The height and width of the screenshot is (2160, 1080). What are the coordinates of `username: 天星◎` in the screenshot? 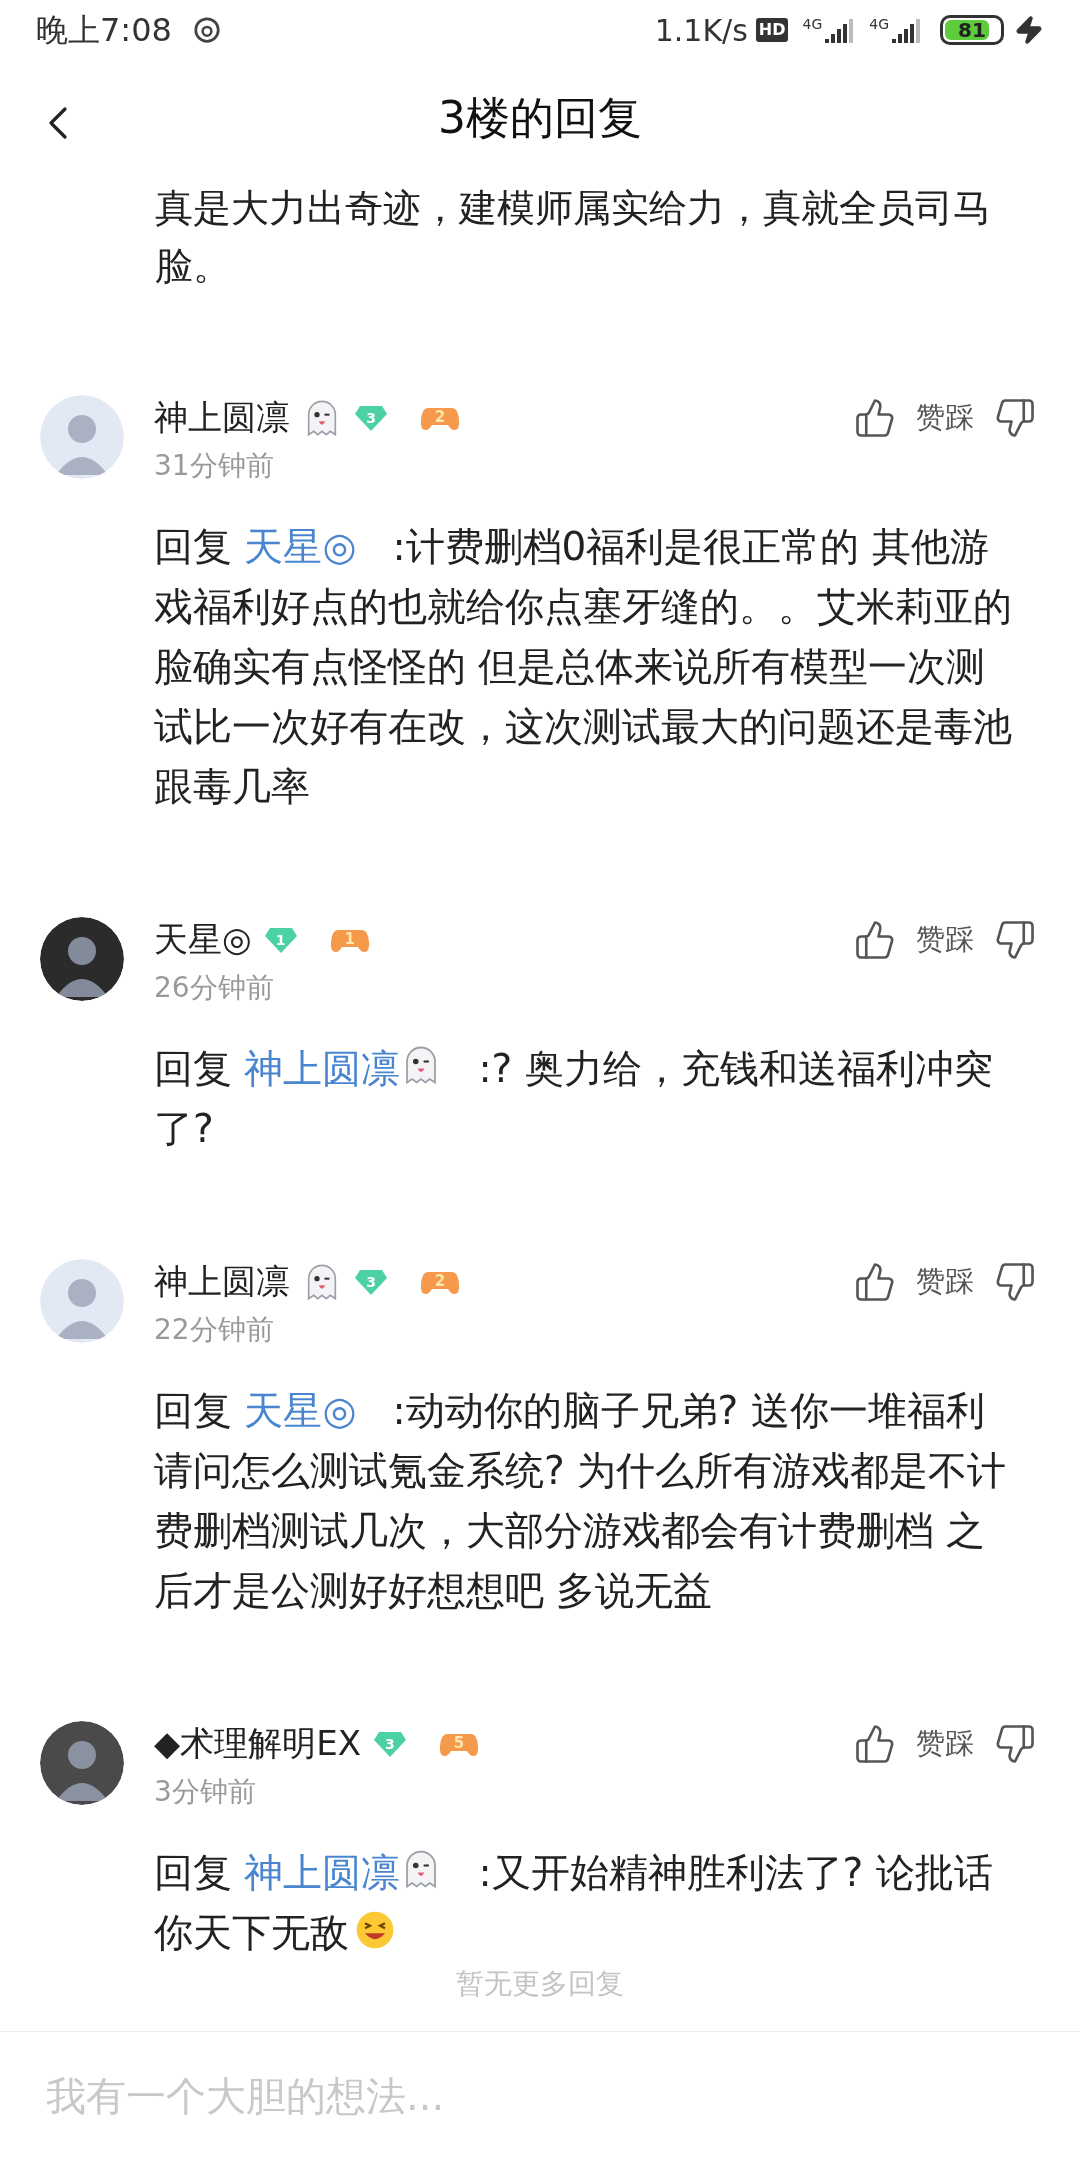 It's located at (203, 940).